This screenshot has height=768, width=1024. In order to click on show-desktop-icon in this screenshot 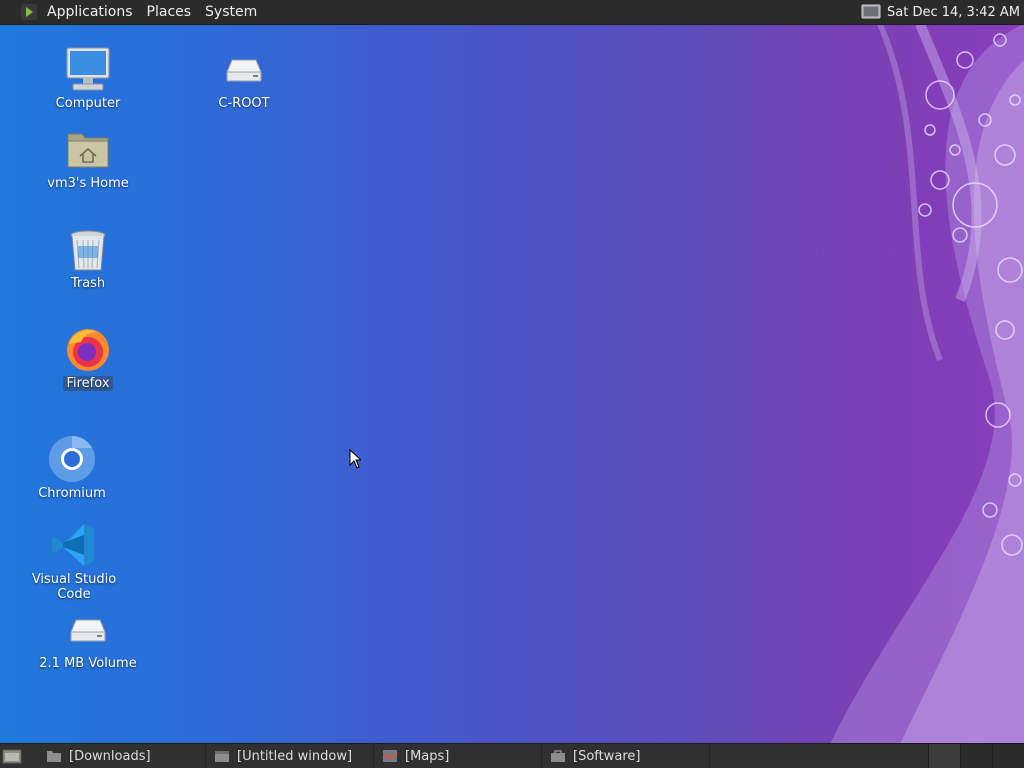, I will do `click(12, 756)`.